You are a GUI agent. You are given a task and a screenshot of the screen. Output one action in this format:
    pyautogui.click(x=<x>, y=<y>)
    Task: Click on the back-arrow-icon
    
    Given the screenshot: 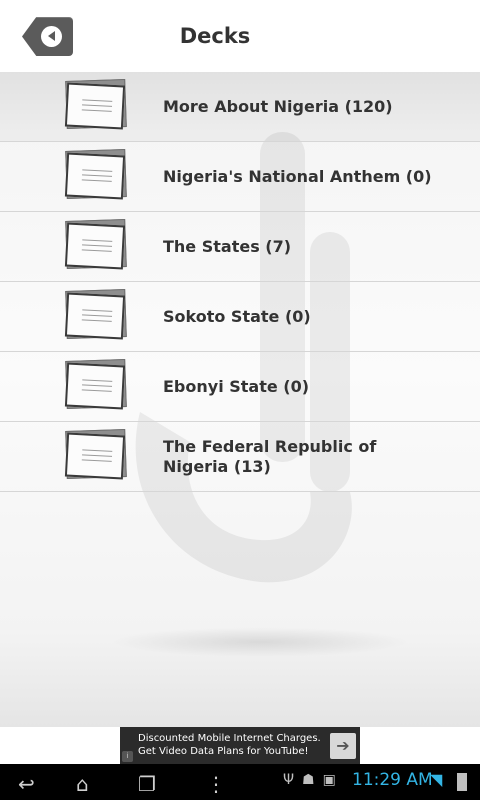 What is the action you would take?
    pyautogui.click(x=51, y=36)
    